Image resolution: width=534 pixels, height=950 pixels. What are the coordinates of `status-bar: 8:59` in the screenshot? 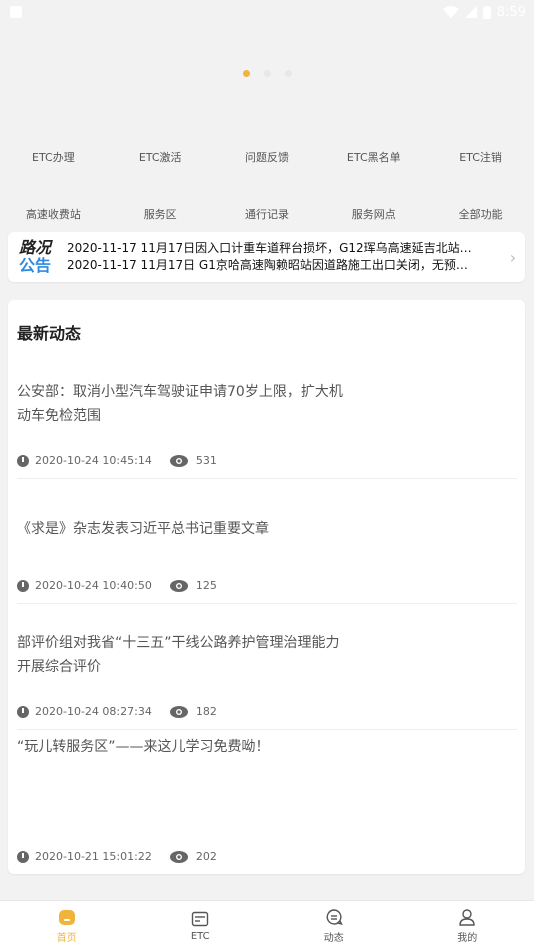 It's located at (267, 12).